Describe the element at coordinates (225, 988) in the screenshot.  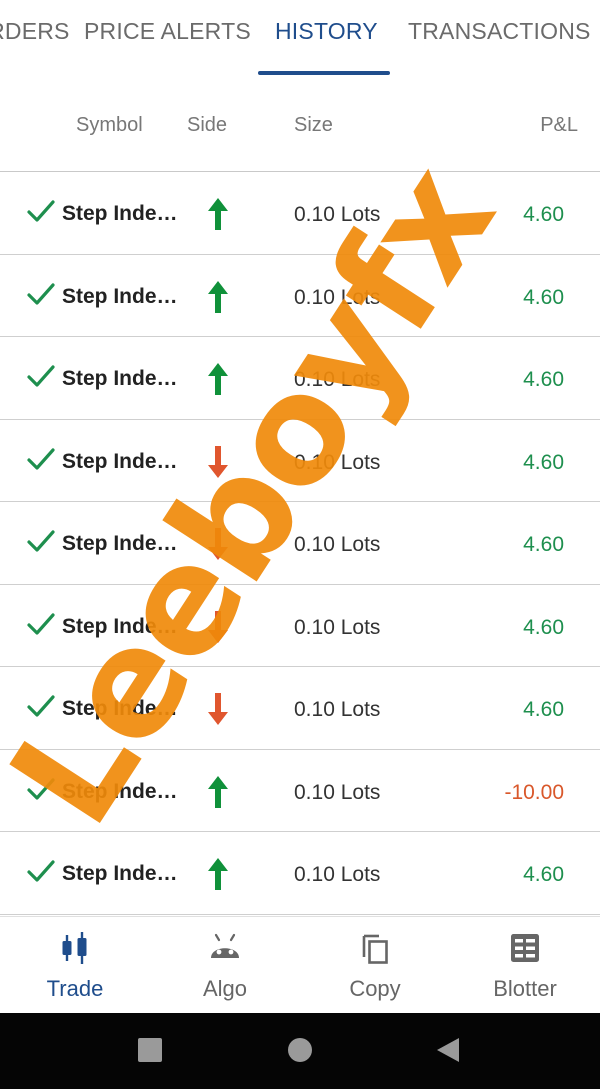
I see `nav-label-algo: Algo` at that location.